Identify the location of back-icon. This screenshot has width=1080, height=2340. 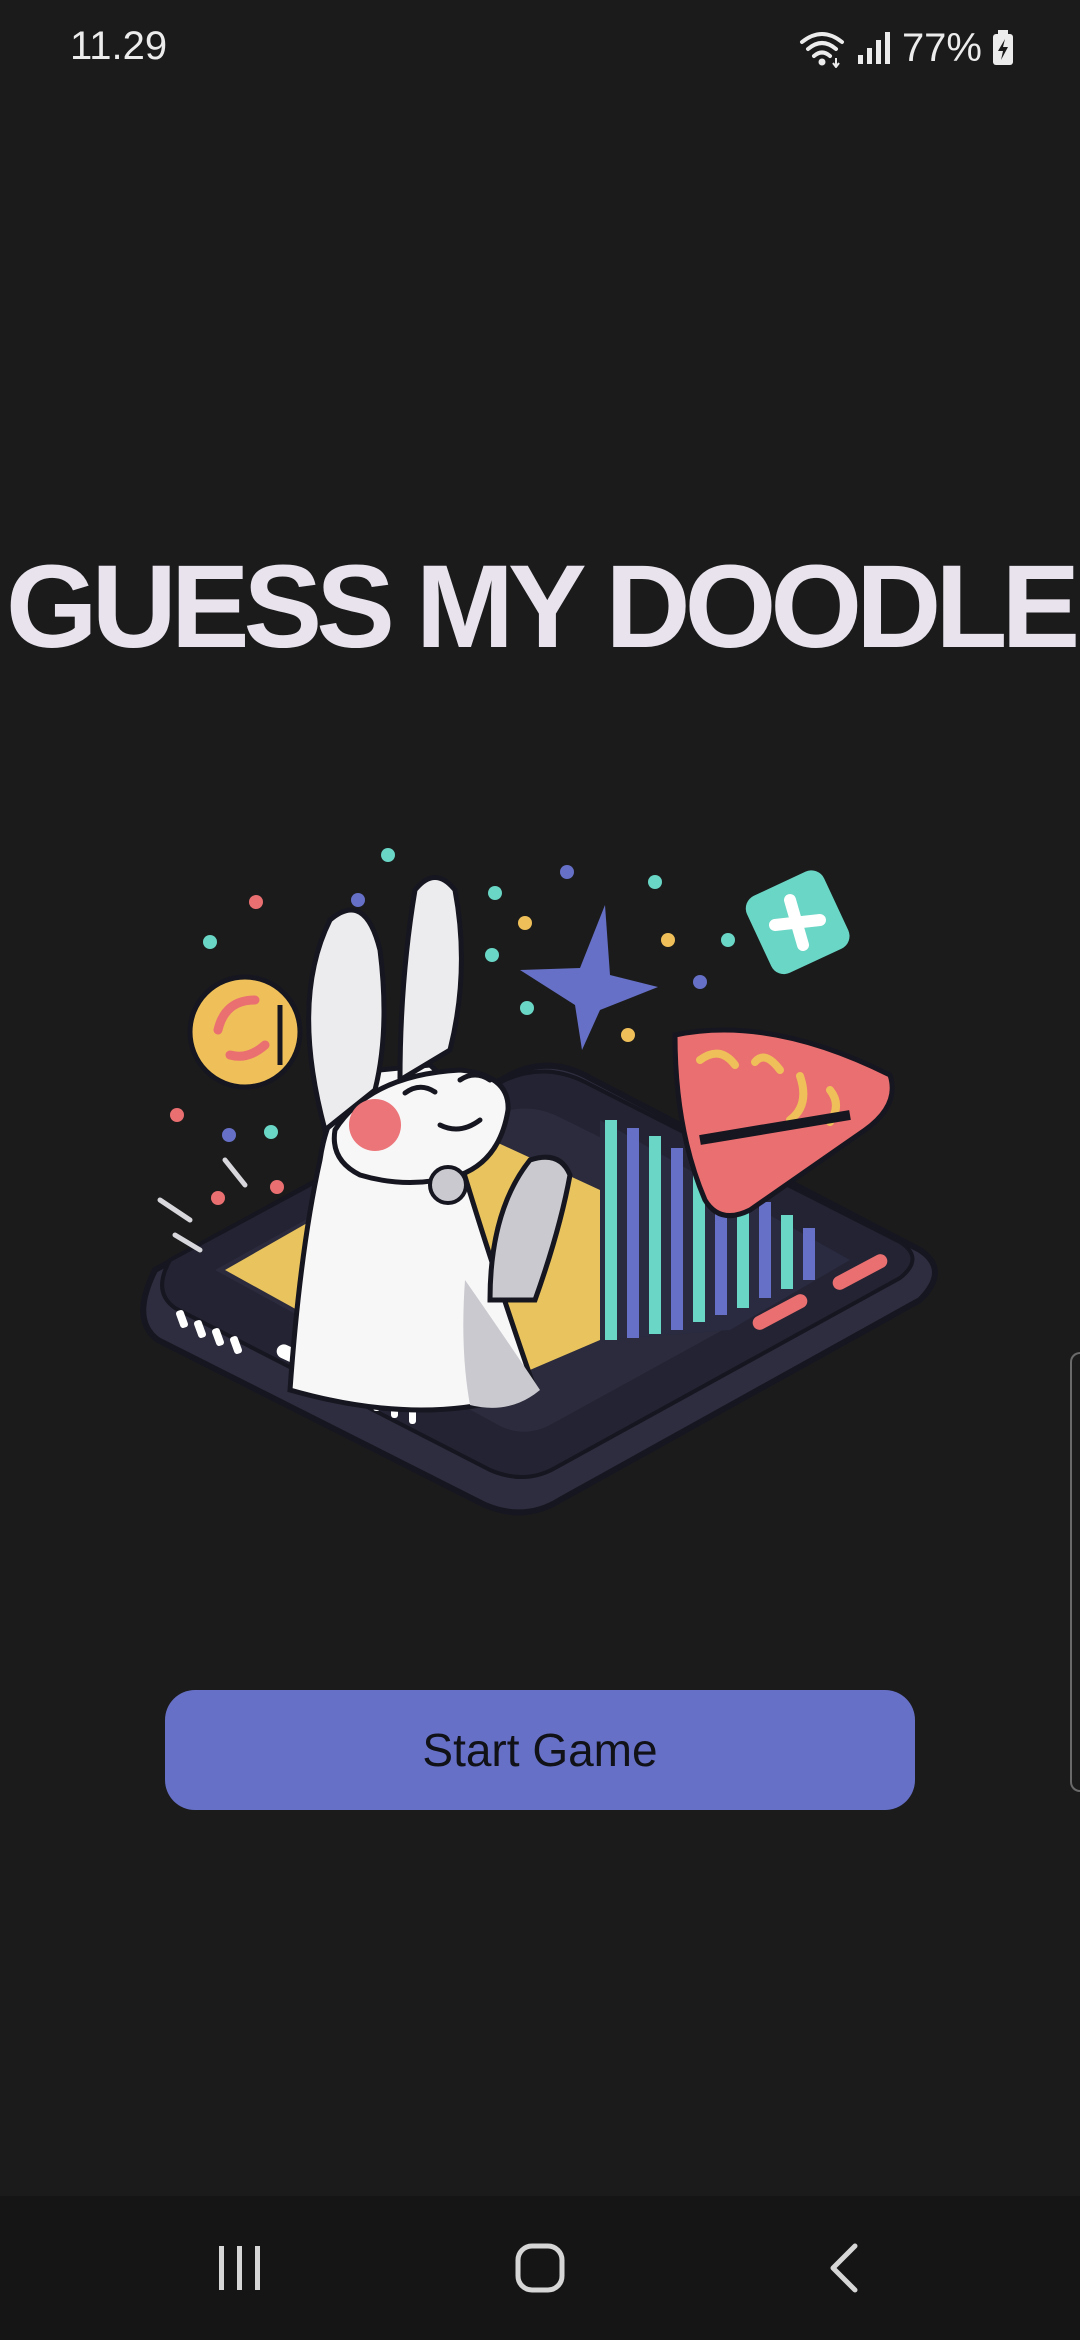
(844, 2268).